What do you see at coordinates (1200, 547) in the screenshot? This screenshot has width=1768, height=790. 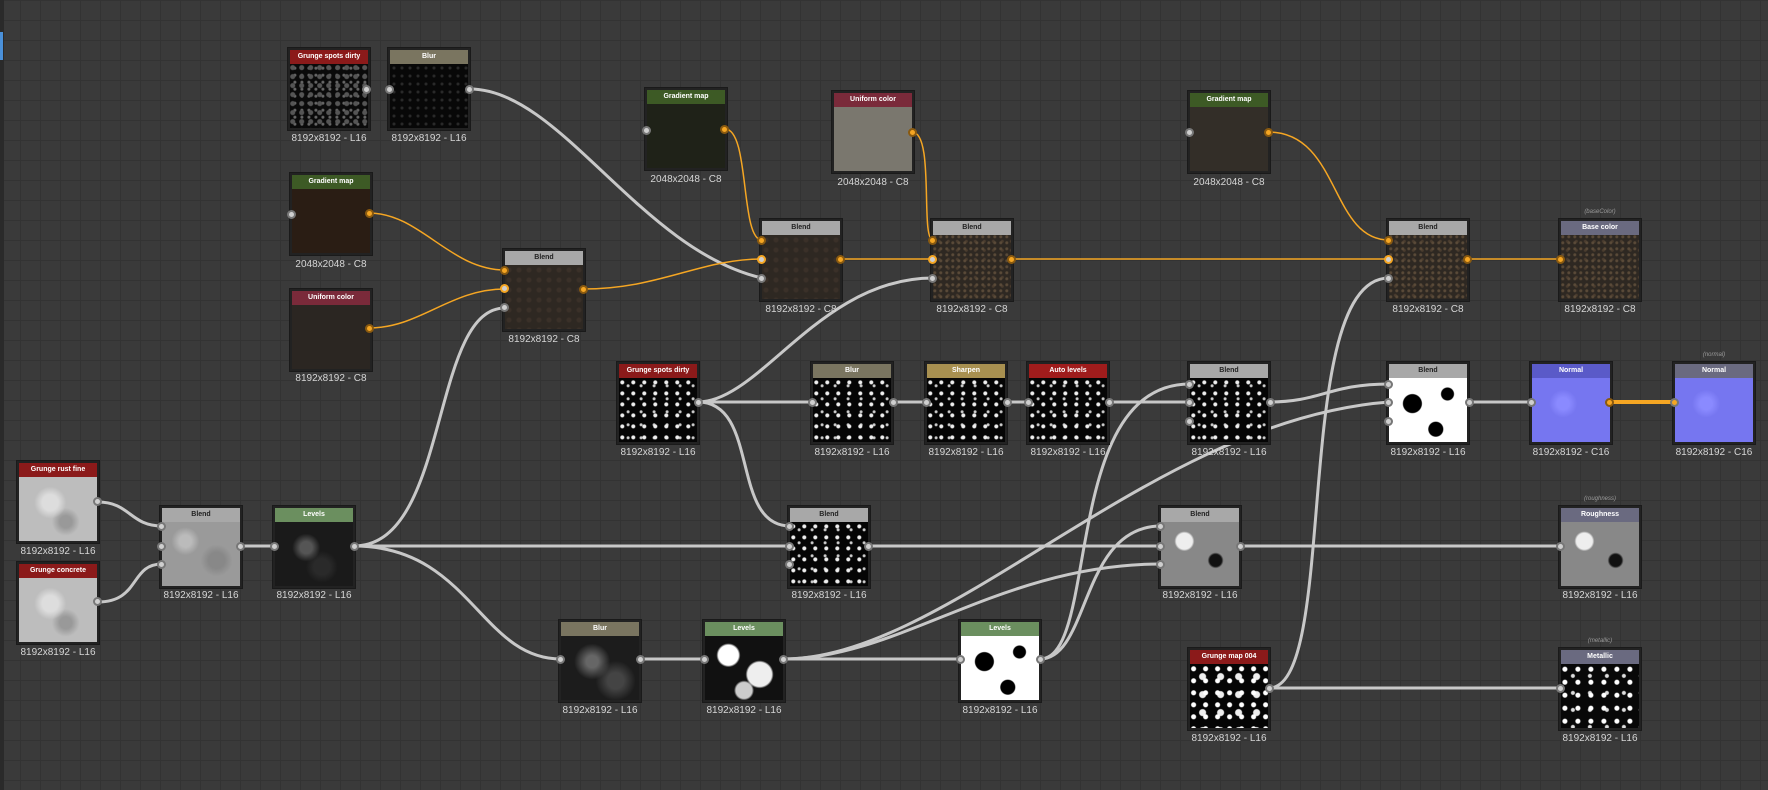 I see `node-blend-9: Blend` at bounding box center [1200, 547].